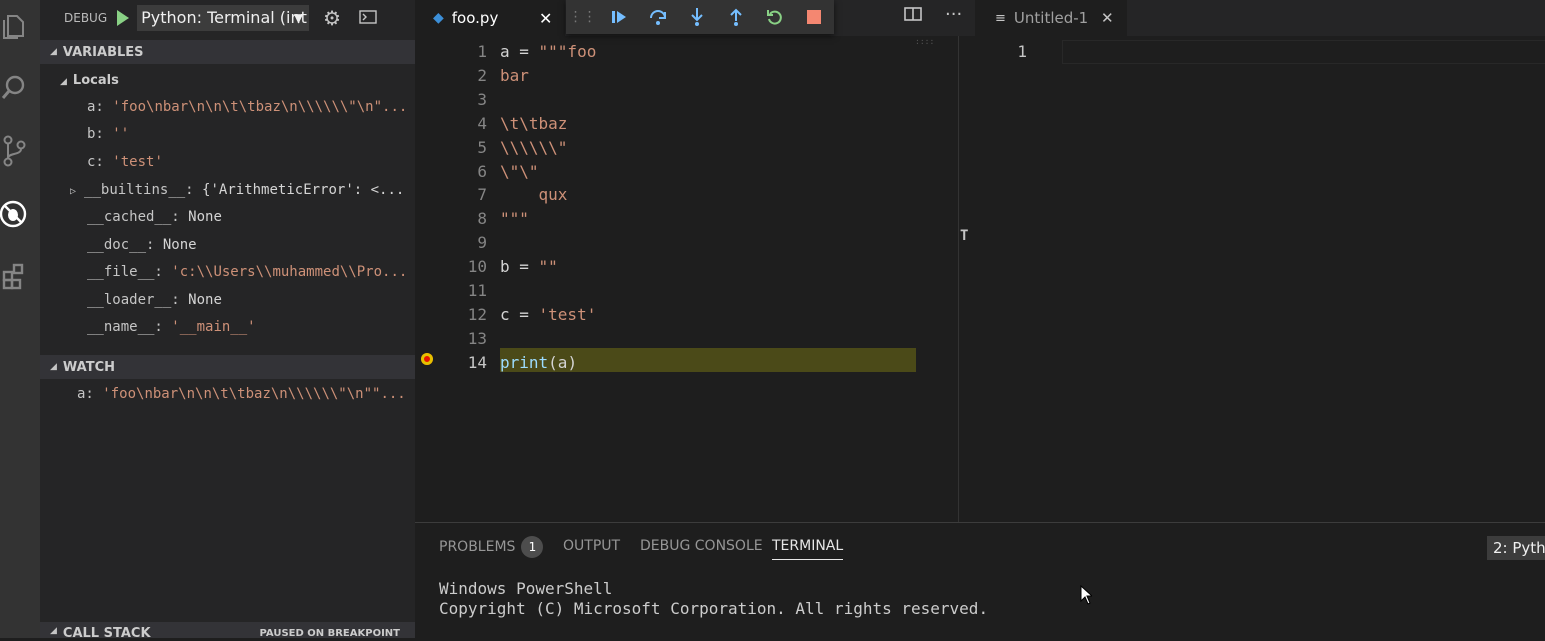 Image resolution: width=1545 pixels, height=641 pixels. Describe the element at coordinates (95, 162) in the screenshot. I see `variable-name: c:` at that location.